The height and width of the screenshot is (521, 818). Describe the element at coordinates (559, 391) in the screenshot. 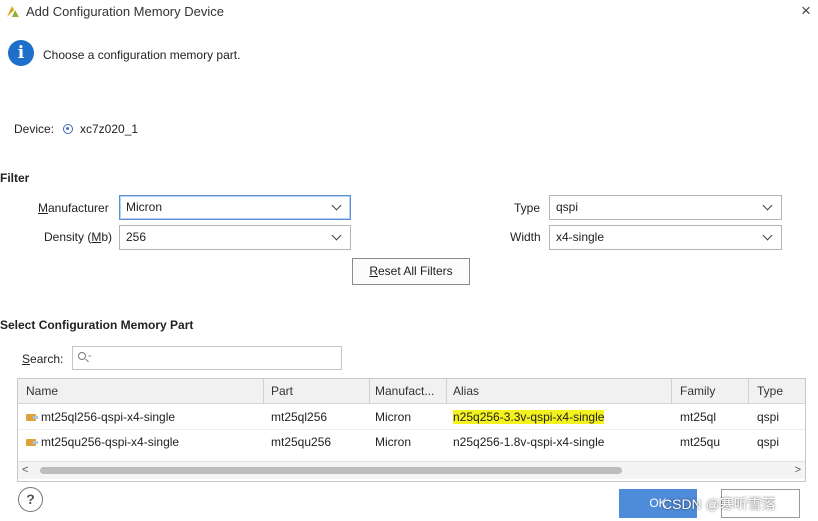

I see `column-header-alias: Alias` at that location.